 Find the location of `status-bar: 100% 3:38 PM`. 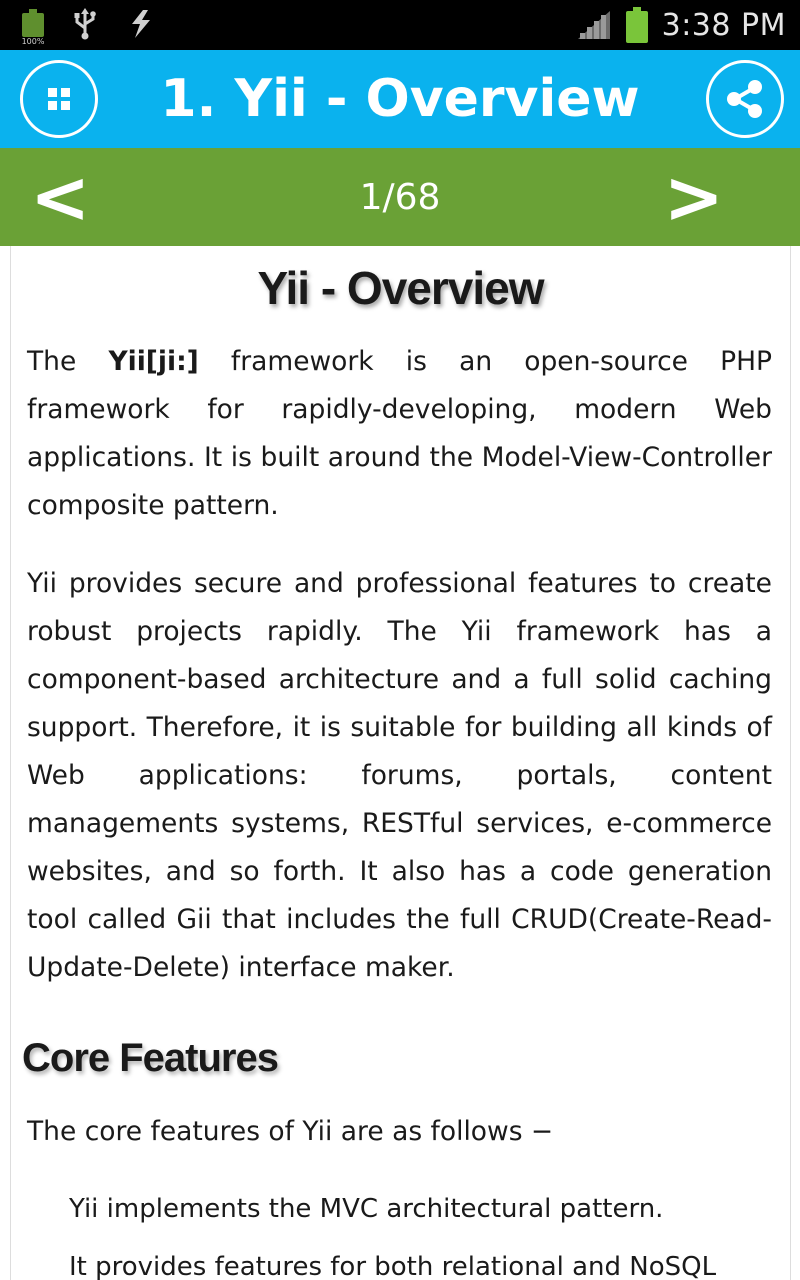

status-bar: 100% 3:38 PM is located at coordinates (400, 25).